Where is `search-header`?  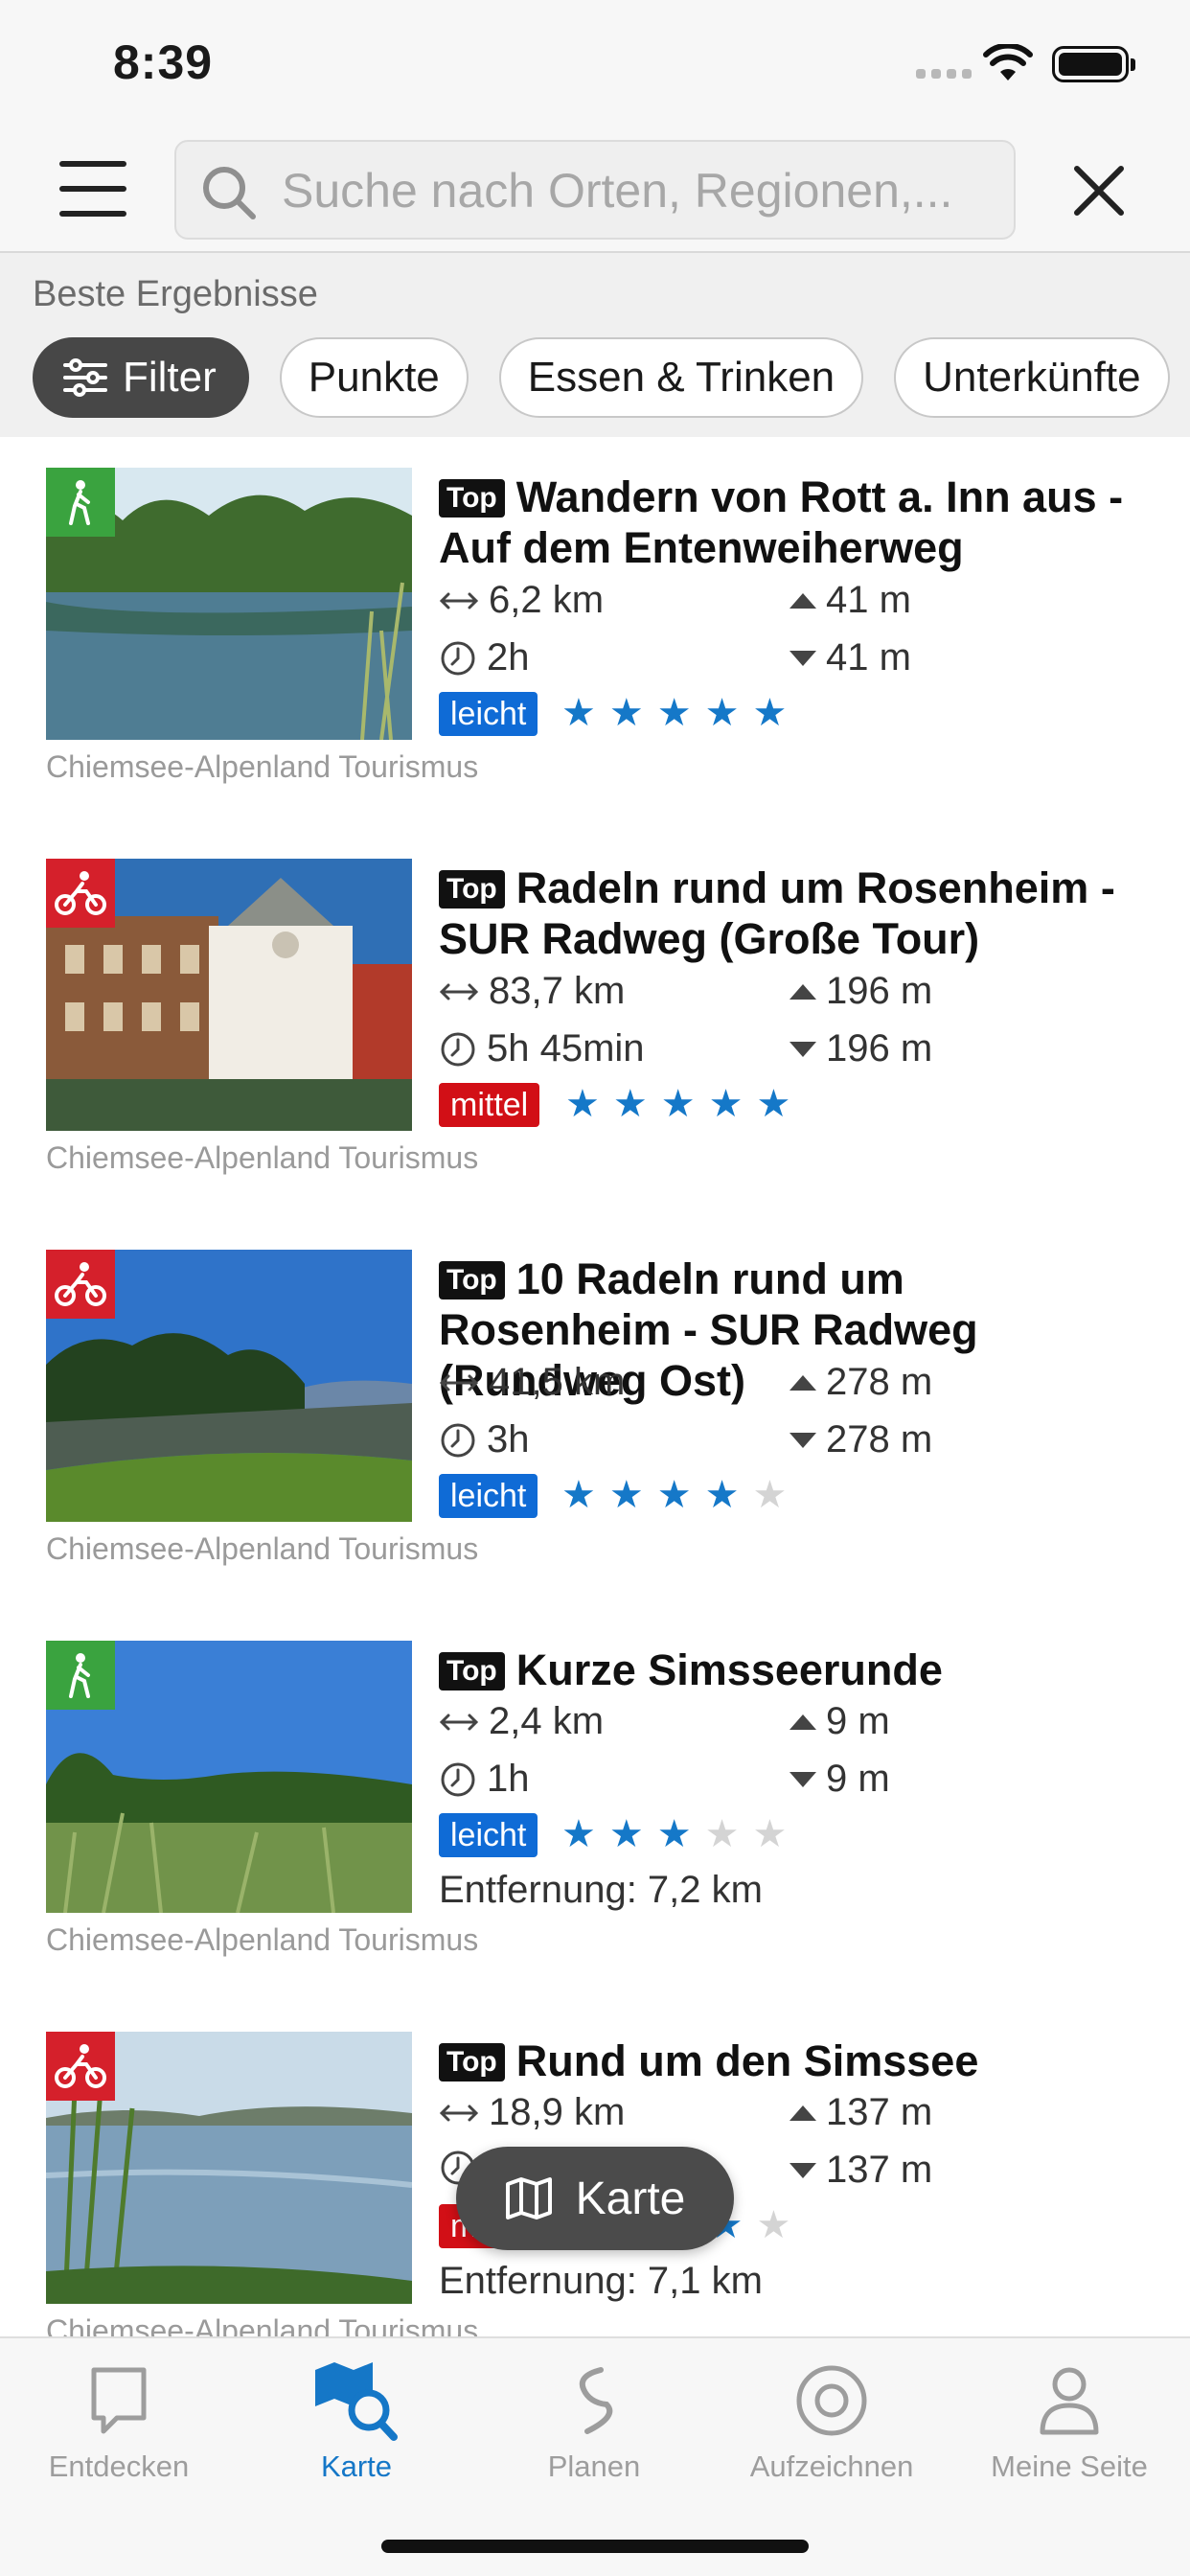
search-header is located at coordinates (595, 189).